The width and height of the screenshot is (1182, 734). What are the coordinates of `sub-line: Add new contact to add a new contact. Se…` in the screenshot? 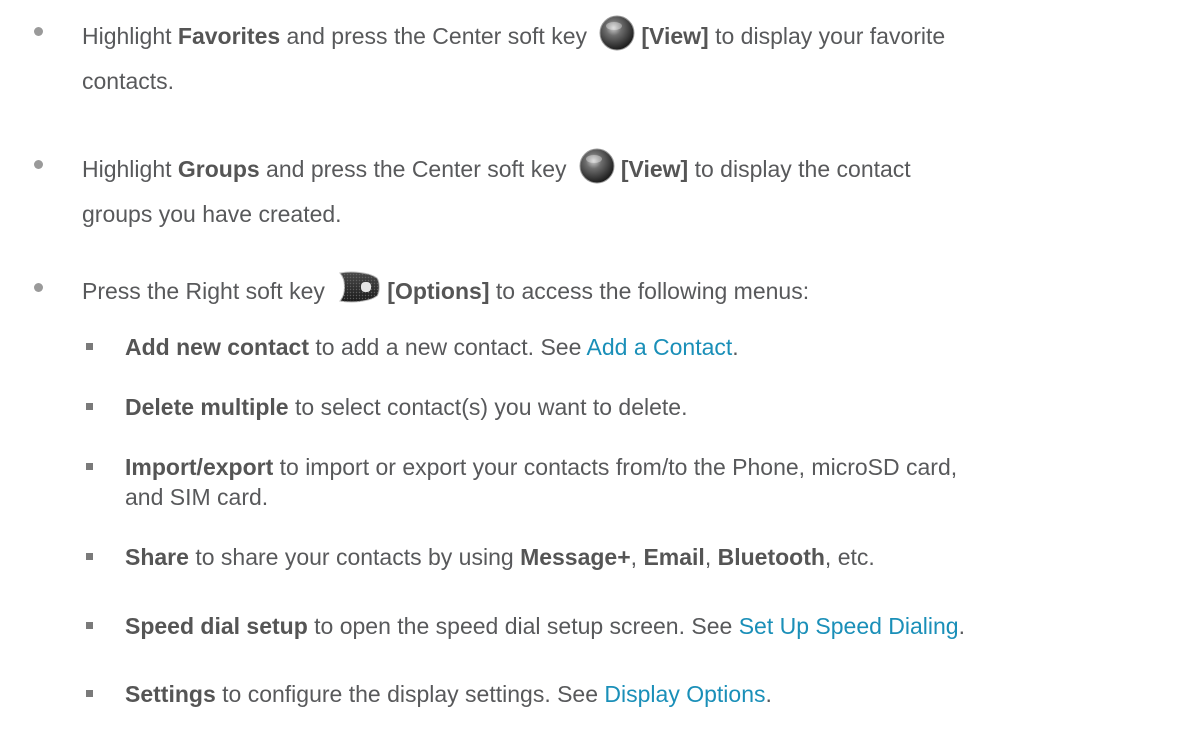 It's located at (432, 347).